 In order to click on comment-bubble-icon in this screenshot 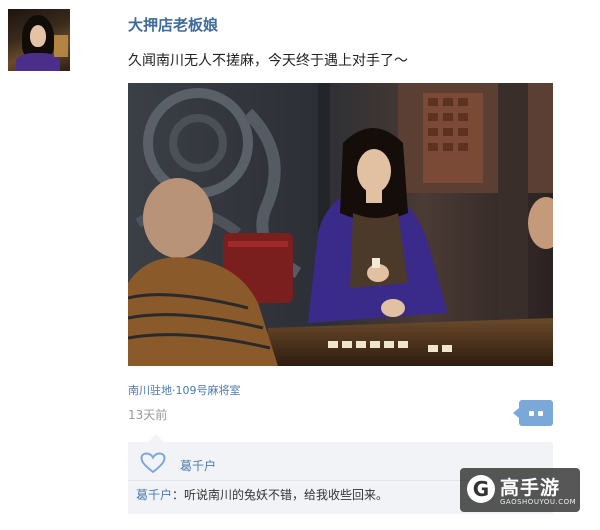, I will do `click(533, 413)`.